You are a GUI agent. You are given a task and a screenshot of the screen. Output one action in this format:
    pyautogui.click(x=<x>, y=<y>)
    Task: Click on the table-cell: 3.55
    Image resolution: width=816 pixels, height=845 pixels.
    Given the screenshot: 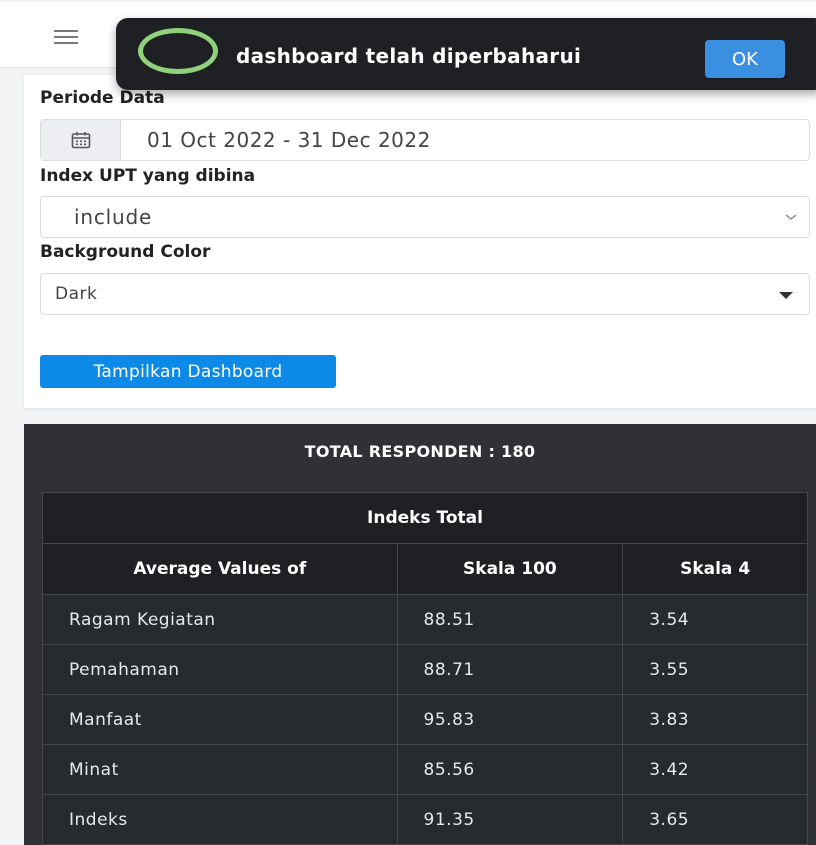 What is the action you would take?
    pyautogui.click(x=715, y=669)
    